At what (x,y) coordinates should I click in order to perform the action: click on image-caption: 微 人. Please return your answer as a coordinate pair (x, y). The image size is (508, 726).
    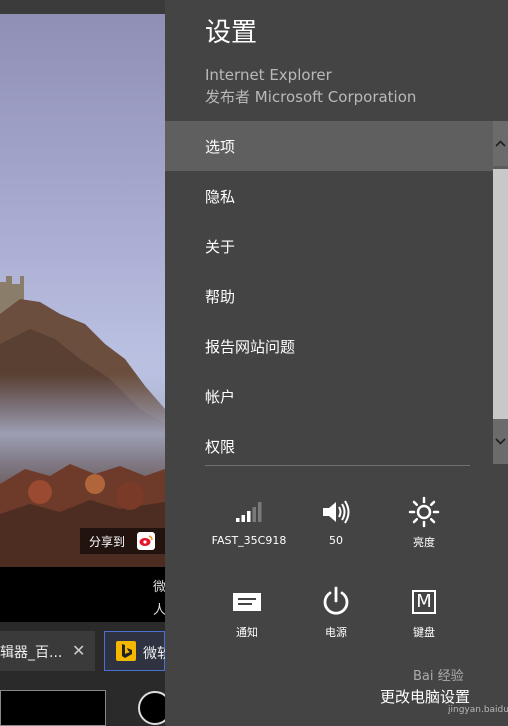
    Looking at the image, I should click on (82, 594).